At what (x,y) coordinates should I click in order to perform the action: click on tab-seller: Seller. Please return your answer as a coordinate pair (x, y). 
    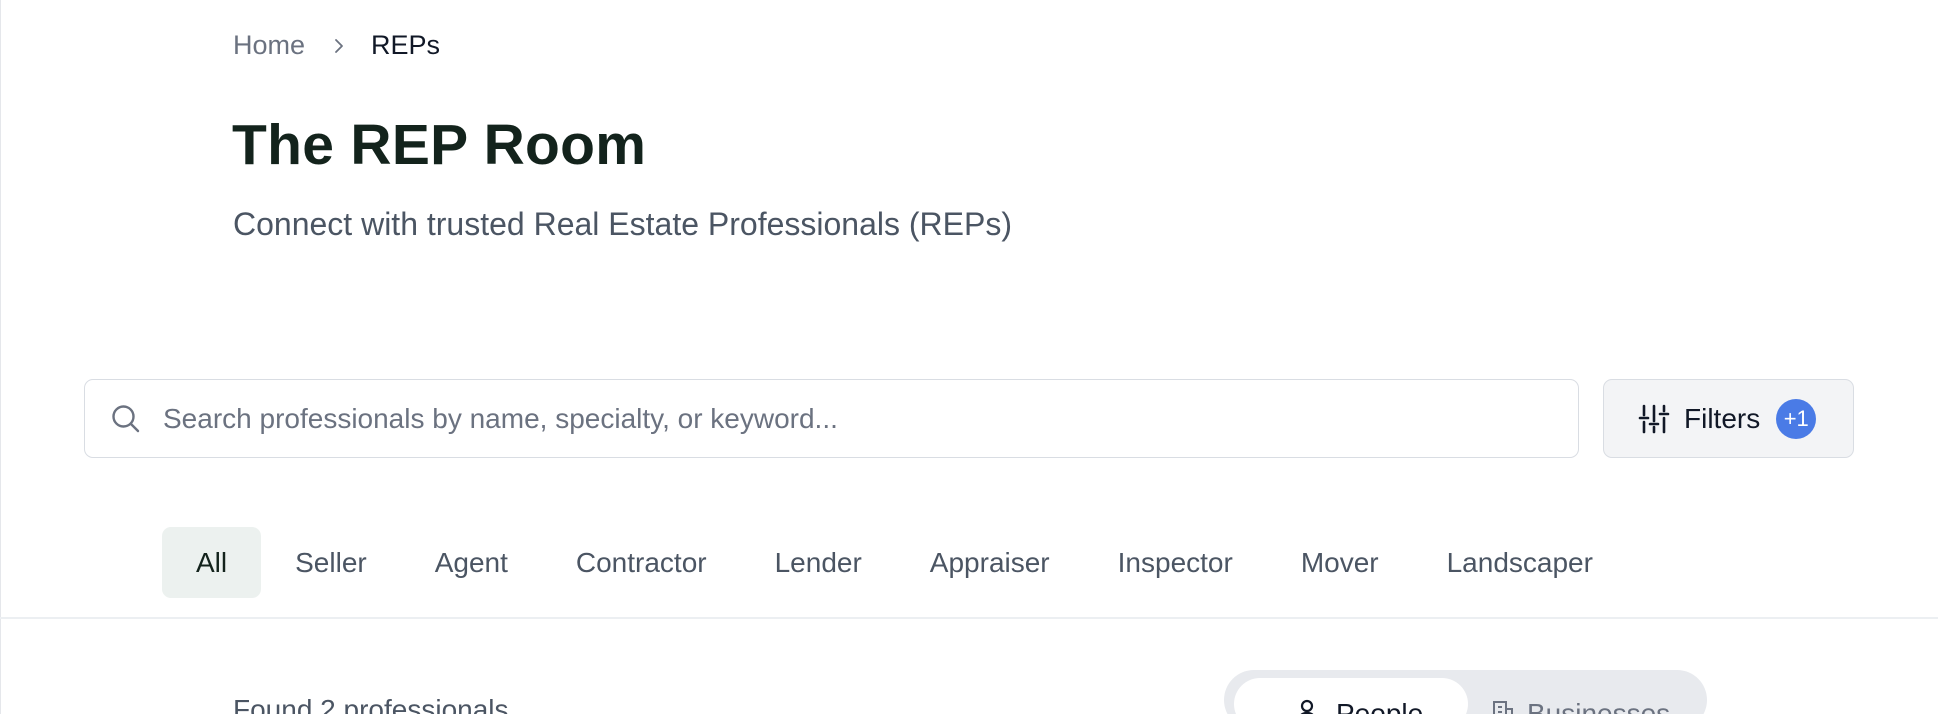
    Looking at the image, I should click on (331, 562).